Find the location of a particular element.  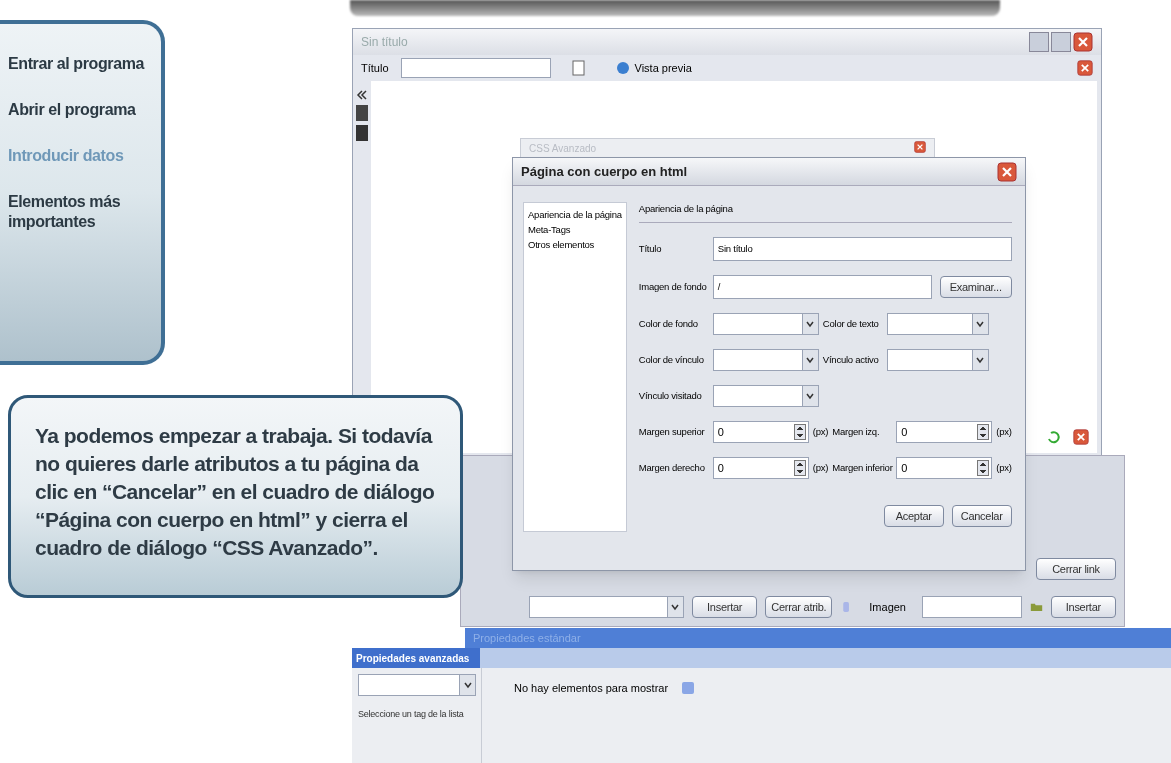

text-field: / is located at coordinates (822, 287).